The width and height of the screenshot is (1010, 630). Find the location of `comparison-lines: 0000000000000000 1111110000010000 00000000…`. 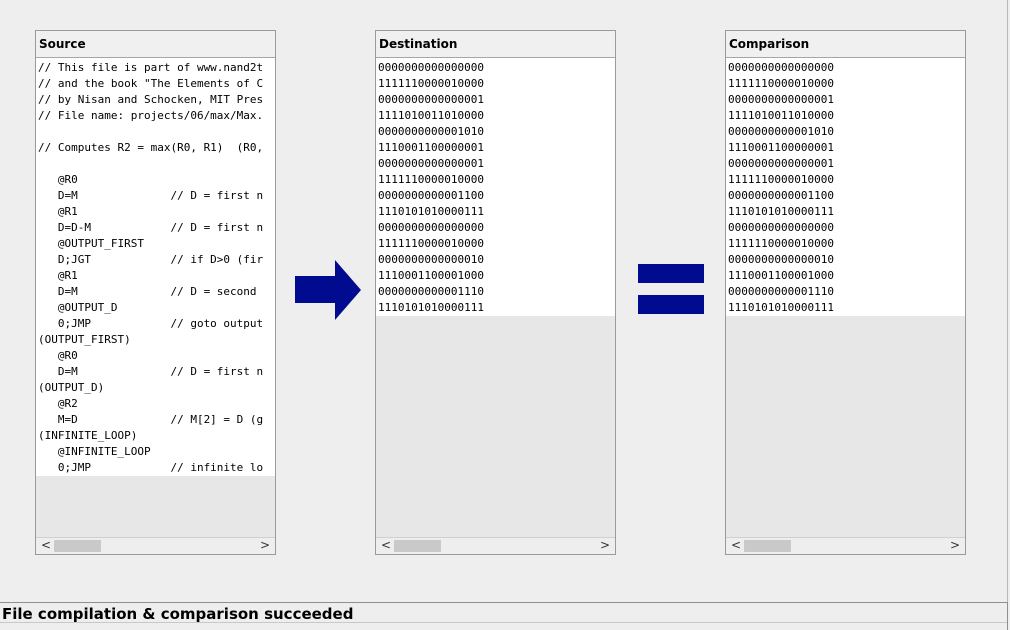

comparison-lines: 0000000000000000 1111110000010000 00000000… is located at coordinates (845, 187).